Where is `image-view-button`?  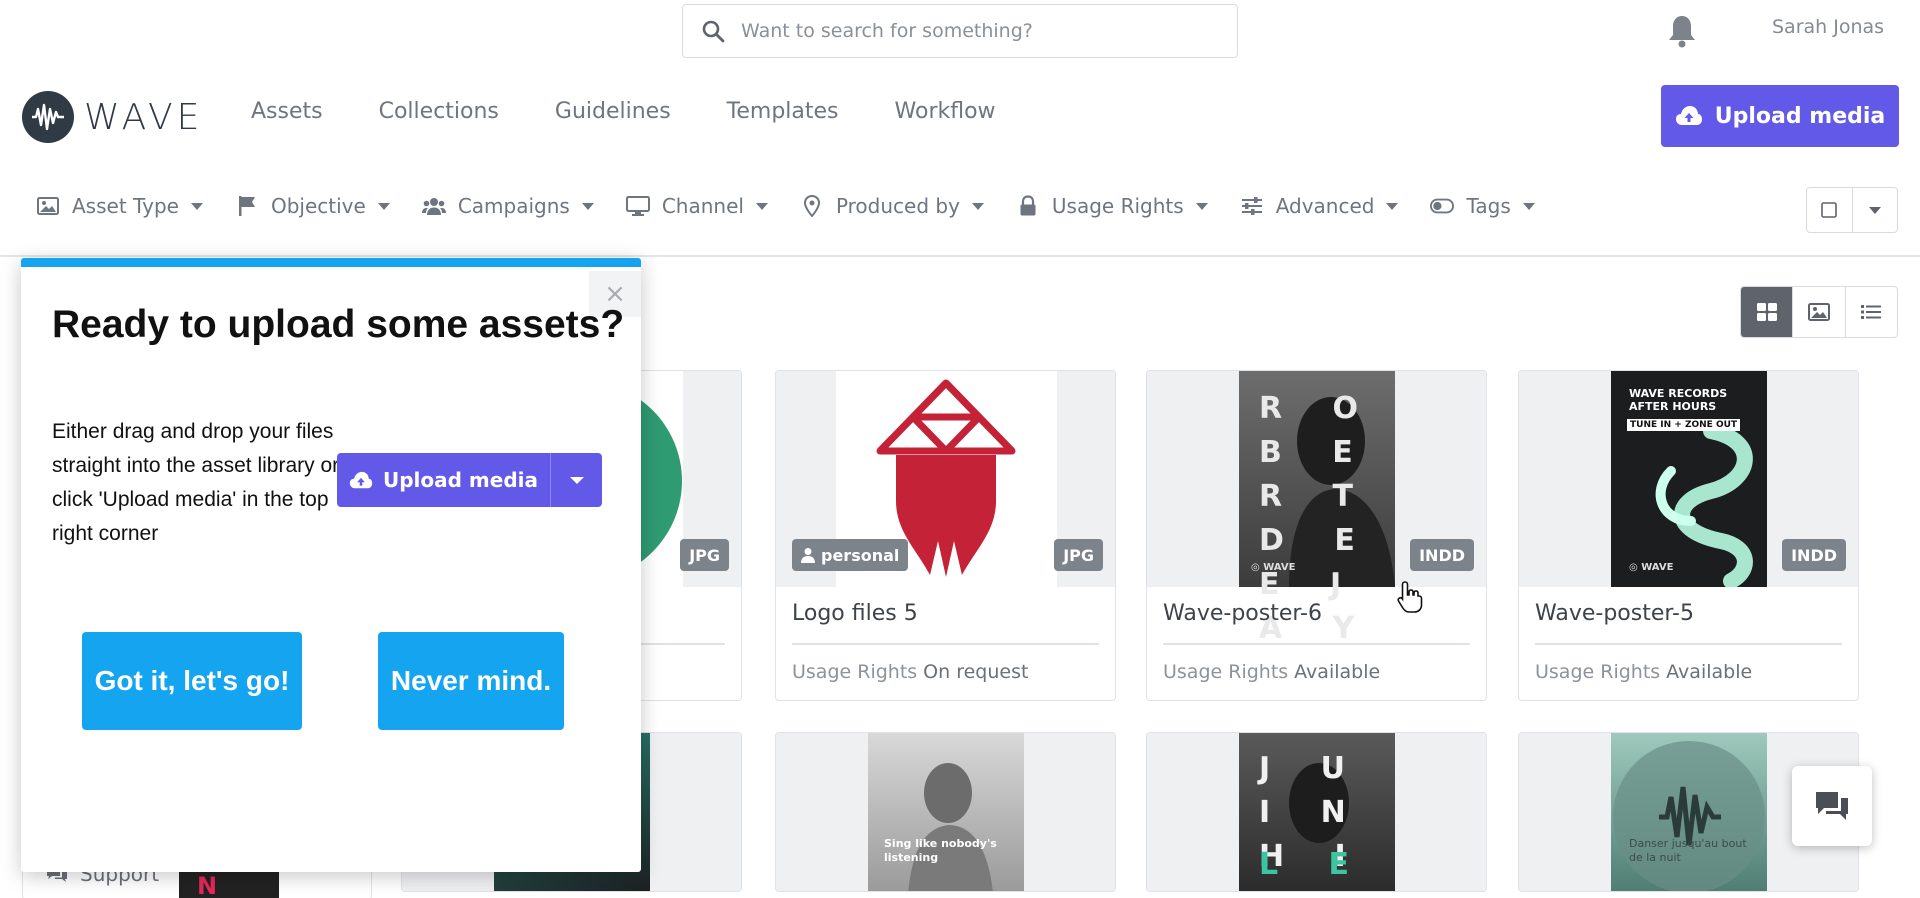 image-view-button is located at coordinates (1818, 312).